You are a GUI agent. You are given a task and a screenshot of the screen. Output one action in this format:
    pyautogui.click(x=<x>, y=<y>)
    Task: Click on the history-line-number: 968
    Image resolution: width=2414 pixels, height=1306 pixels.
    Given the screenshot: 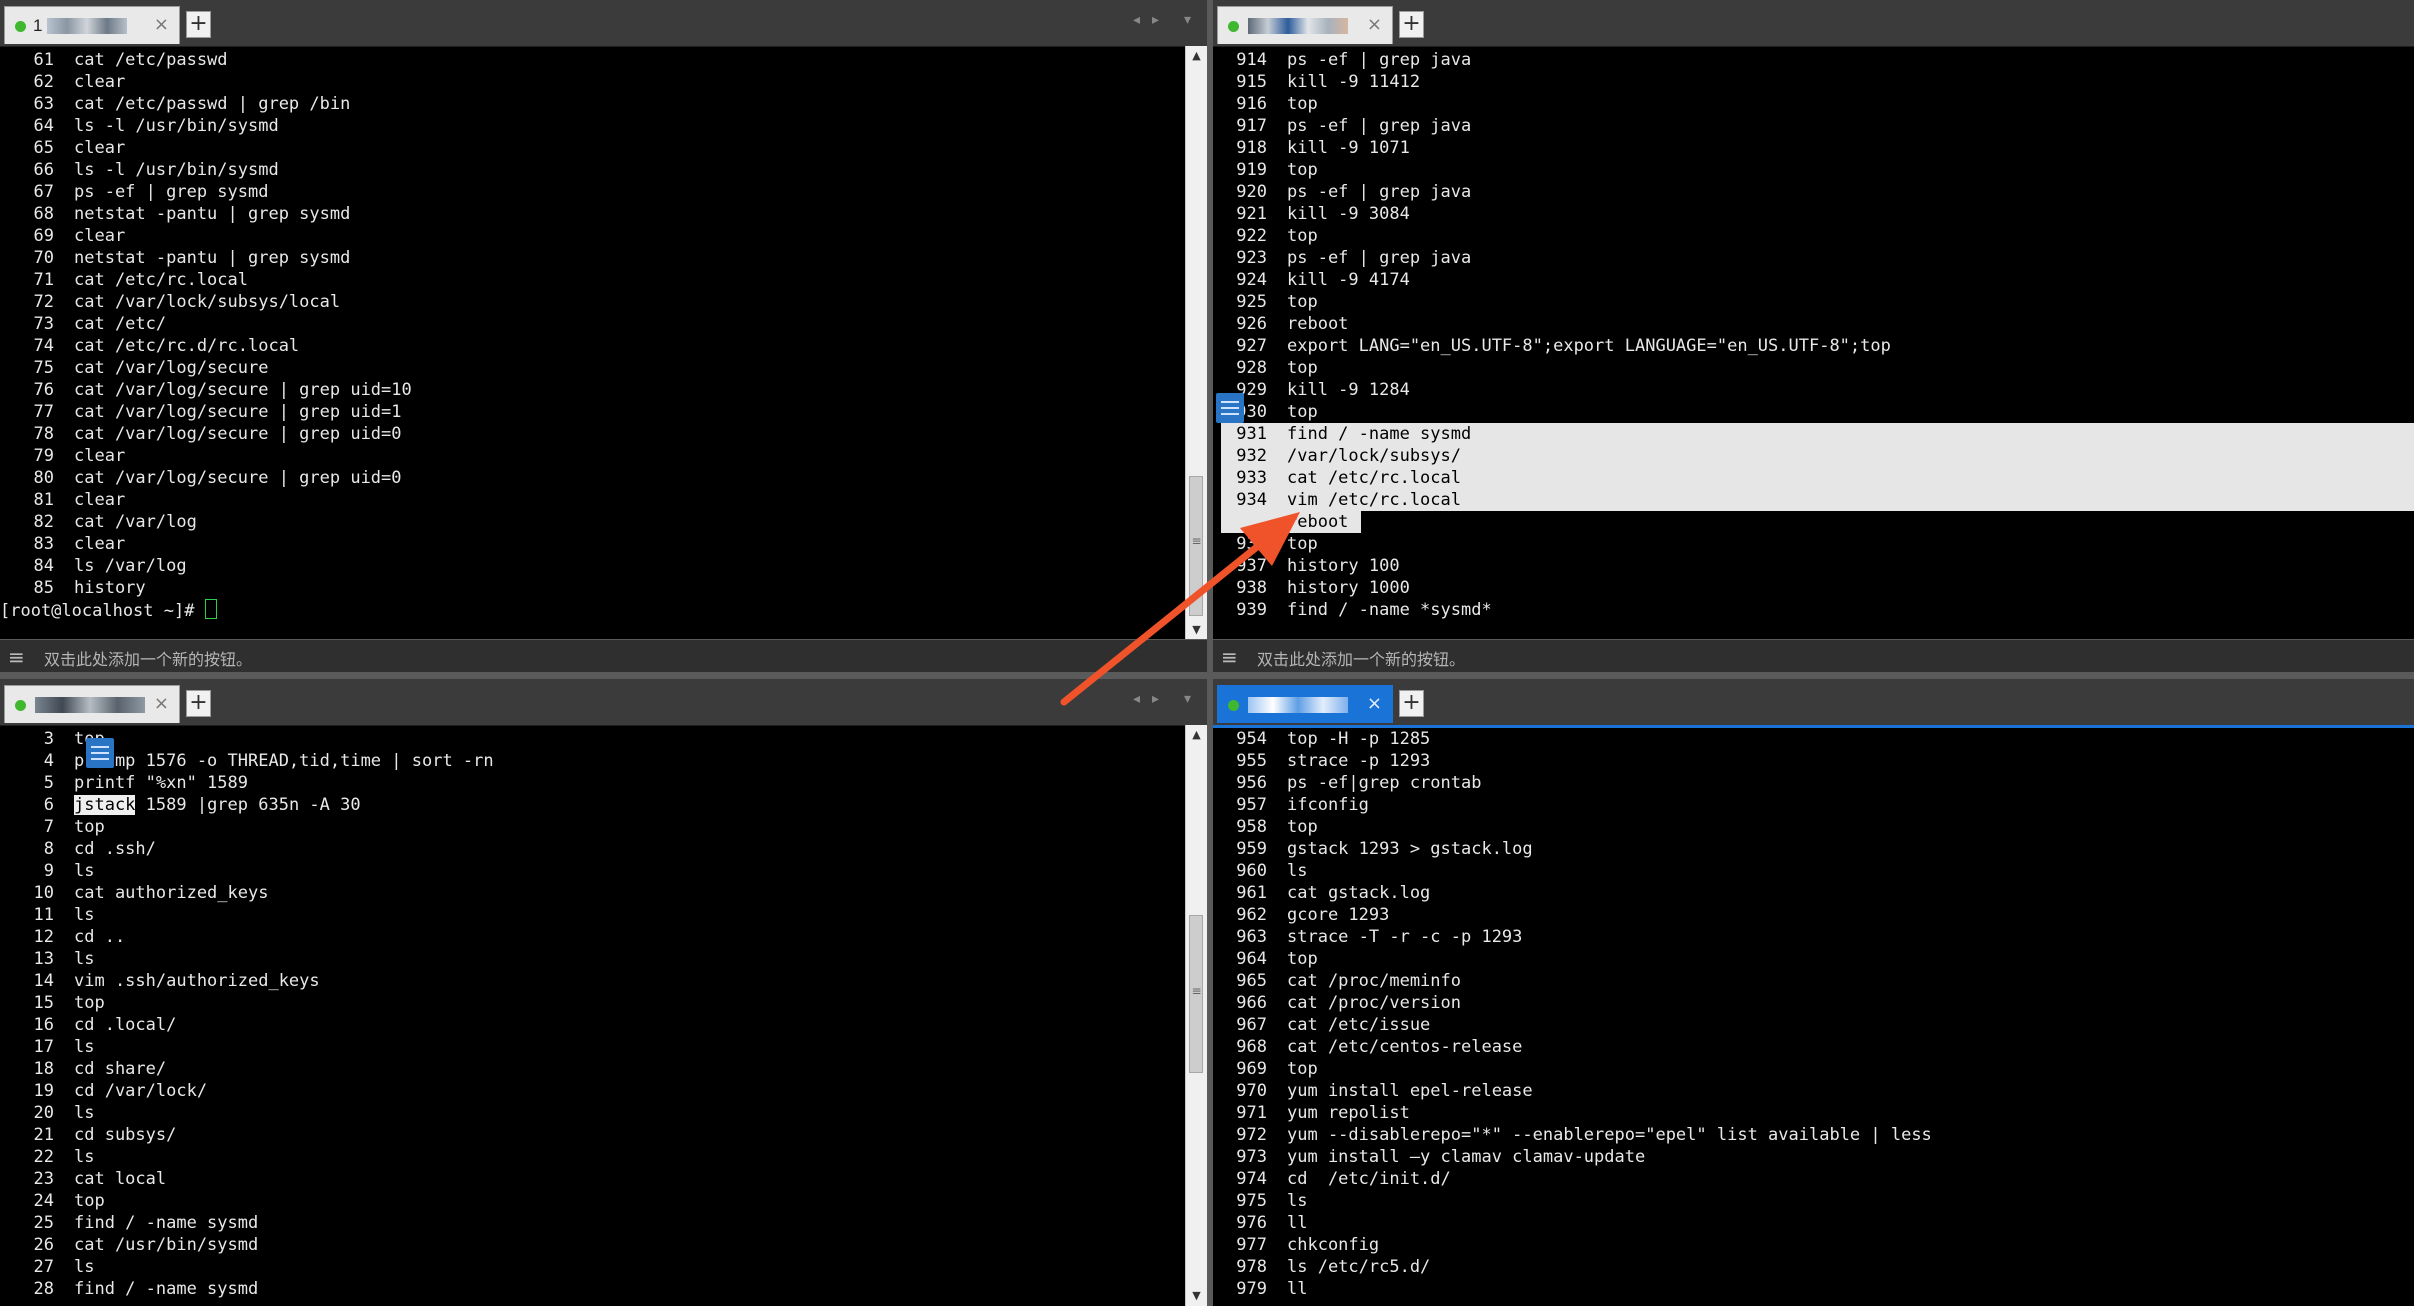 What is the action you would take?
    pyautogui.click(x=1251, y=1047)
    